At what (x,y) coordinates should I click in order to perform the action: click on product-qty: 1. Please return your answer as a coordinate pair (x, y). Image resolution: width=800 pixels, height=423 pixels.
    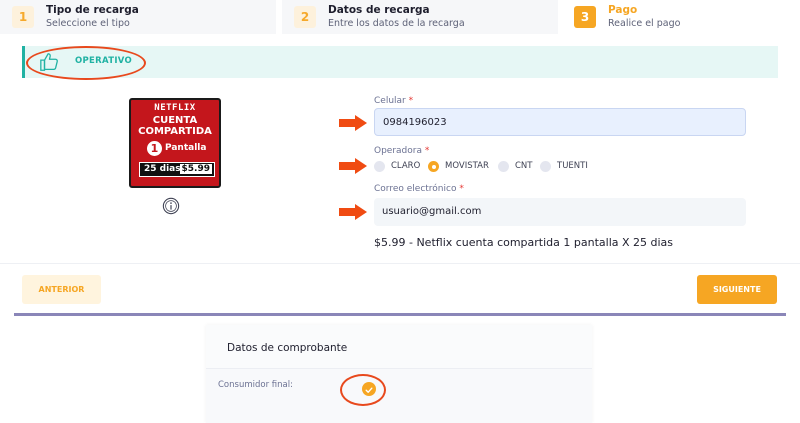
    Looking at the image, I should click on (154, 148).